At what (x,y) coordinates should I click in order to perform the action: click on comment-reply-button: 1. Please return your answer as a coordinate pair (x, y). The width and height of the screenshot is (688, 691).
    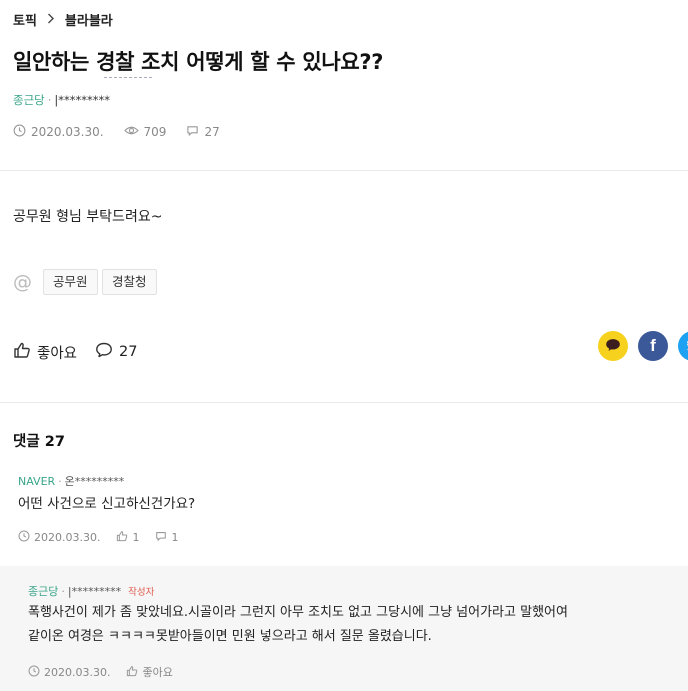
    Looking at the image, I should click on (166, 537).